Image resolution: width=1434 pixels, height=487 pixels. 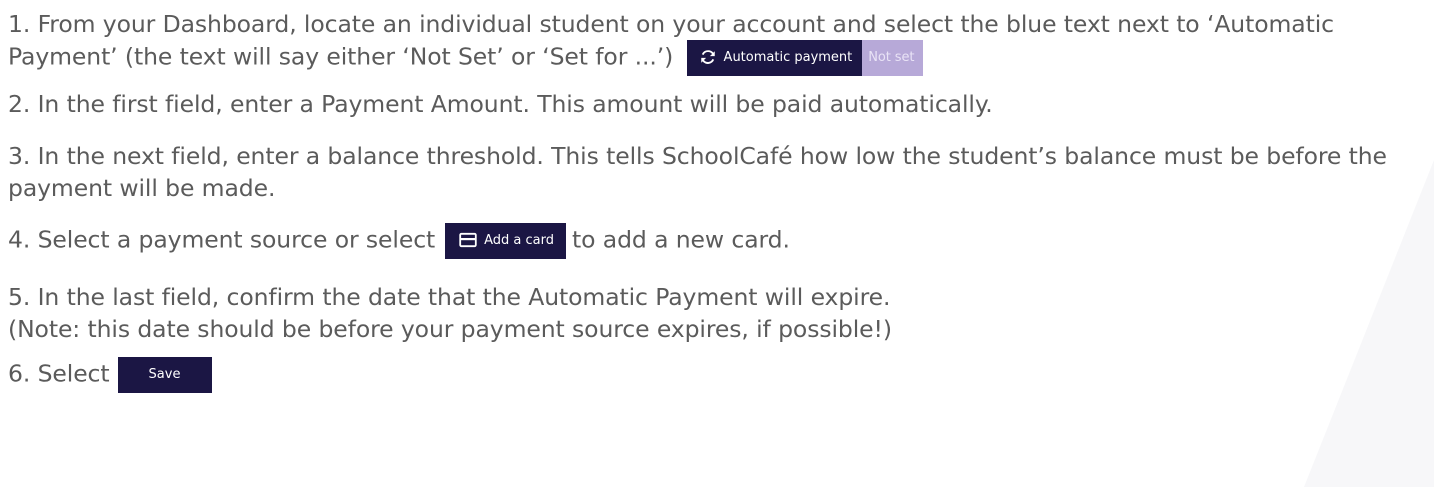 I want to click on step-4-text-after: to add a new card., so click(x=681, y=239).